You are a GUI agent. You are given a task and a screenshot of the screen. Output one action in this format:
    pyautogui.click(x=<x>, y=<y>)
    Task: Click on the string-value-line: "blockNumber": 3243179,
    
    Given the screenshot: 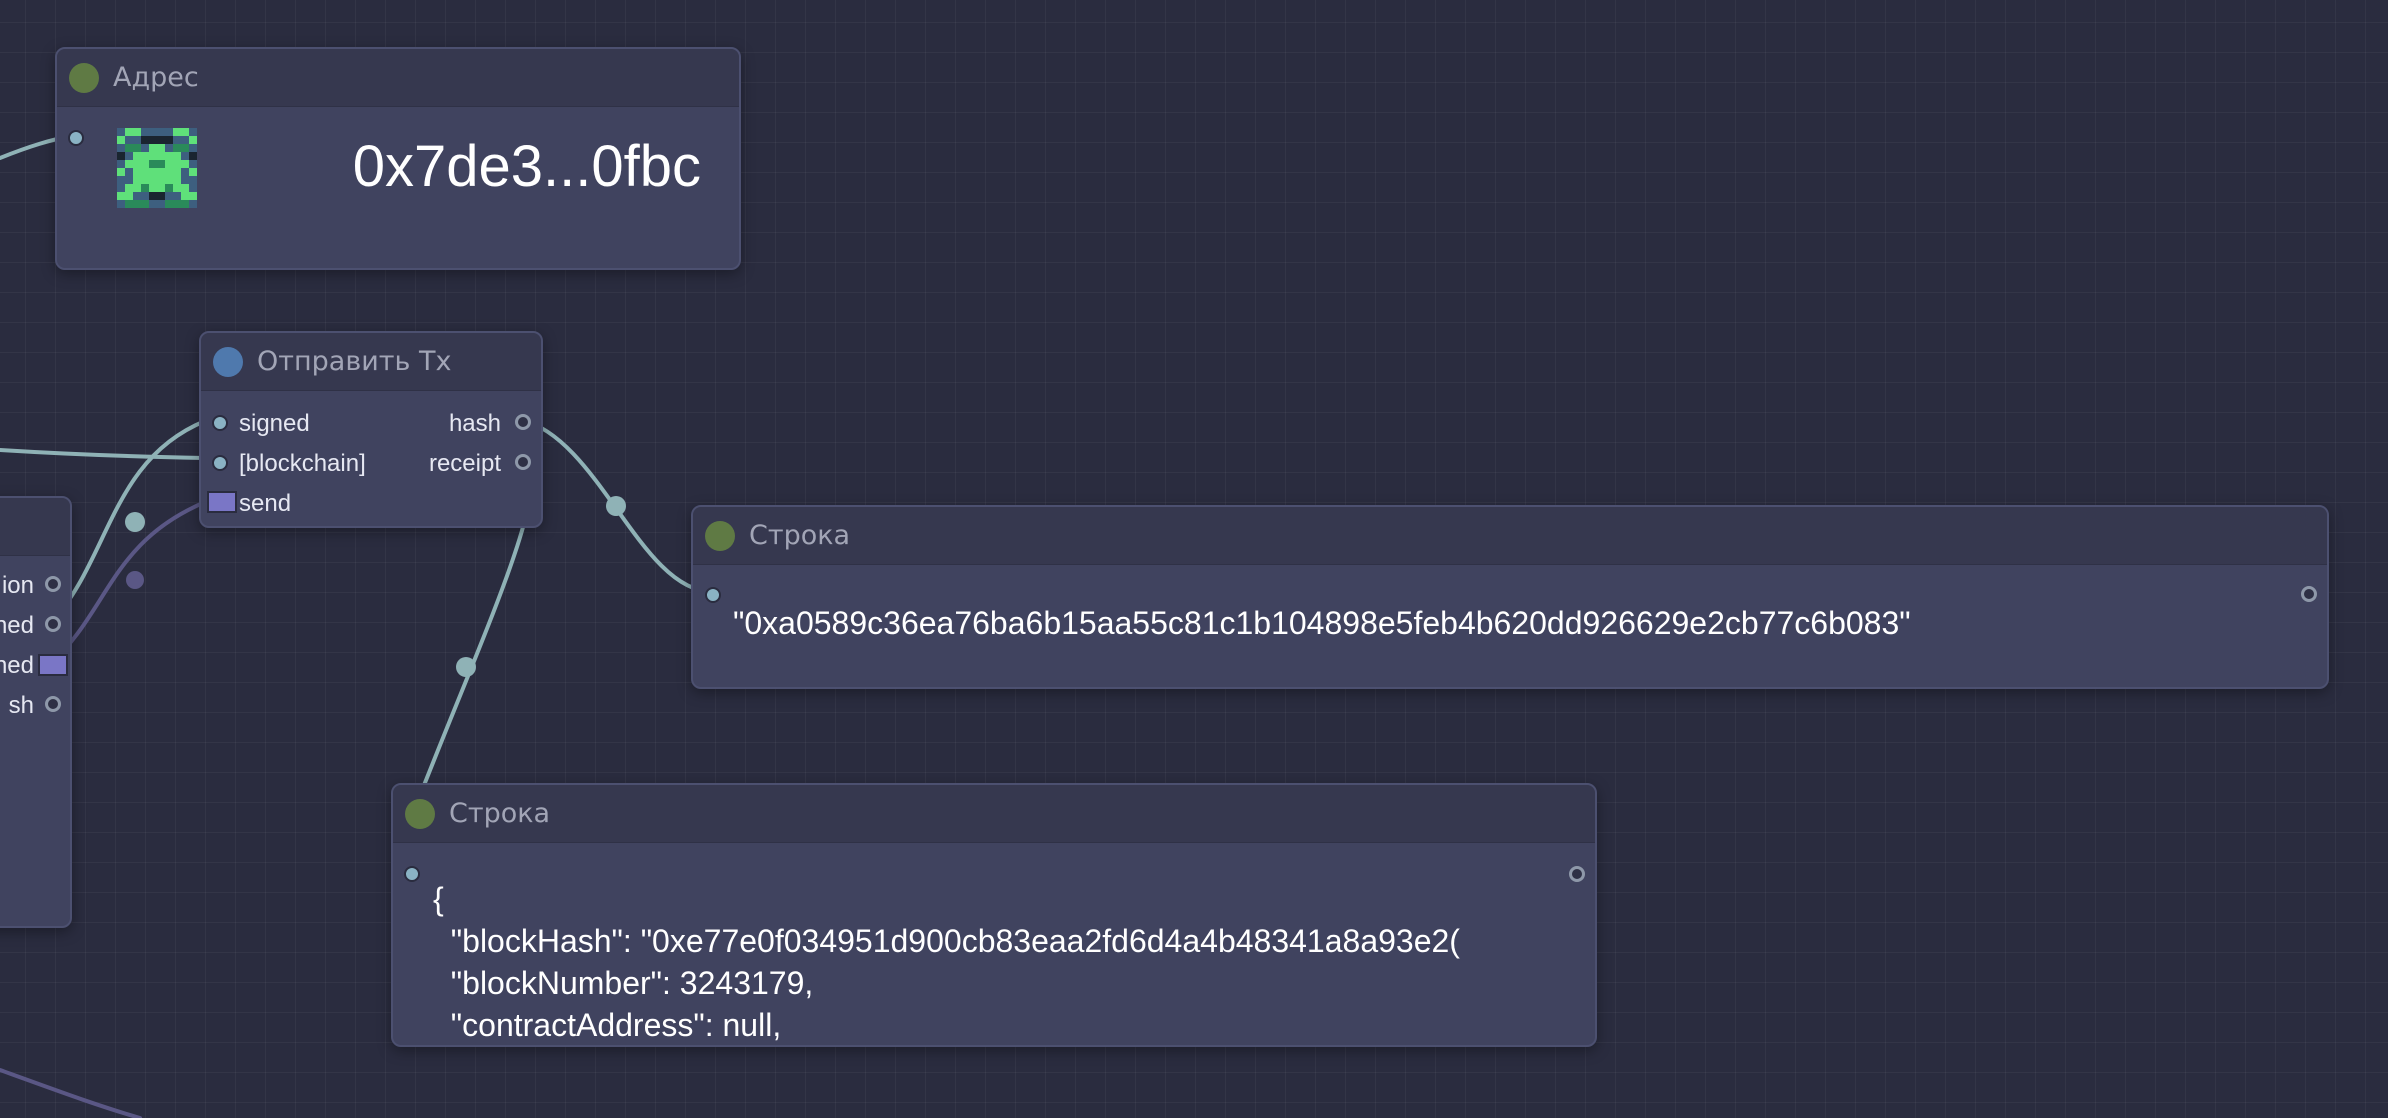 What is the action you would take?
    pyautogui.click(x=623, y=983)
    